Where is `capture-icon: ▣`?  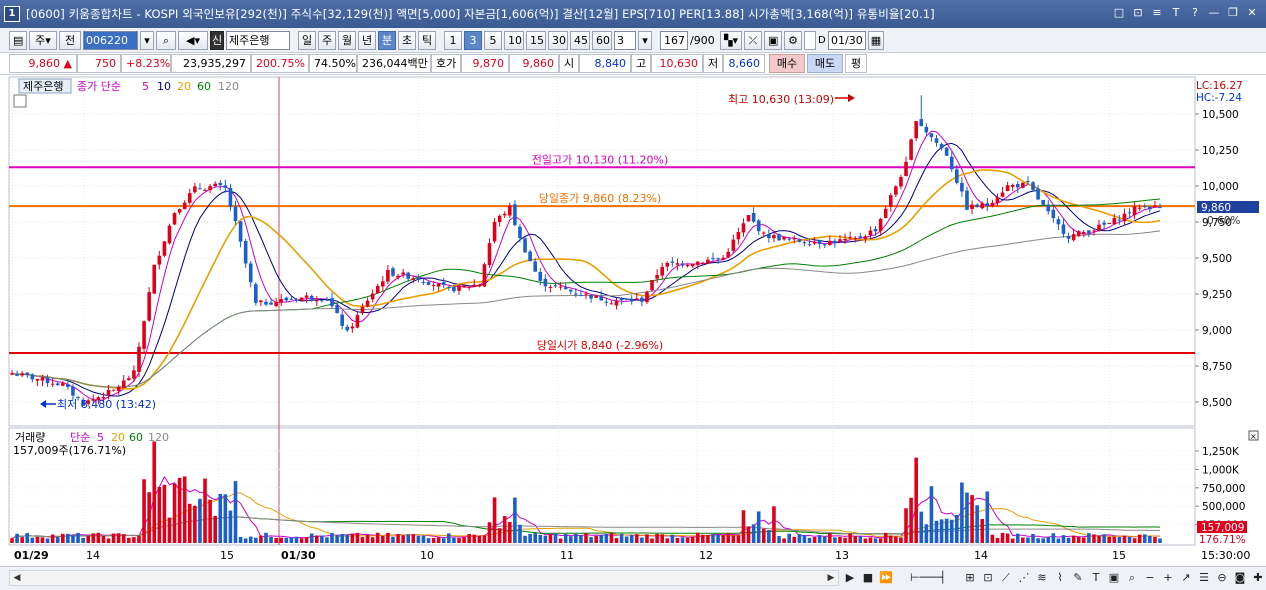
capture-icon: ▣ is located at coordinates (1114, 578).